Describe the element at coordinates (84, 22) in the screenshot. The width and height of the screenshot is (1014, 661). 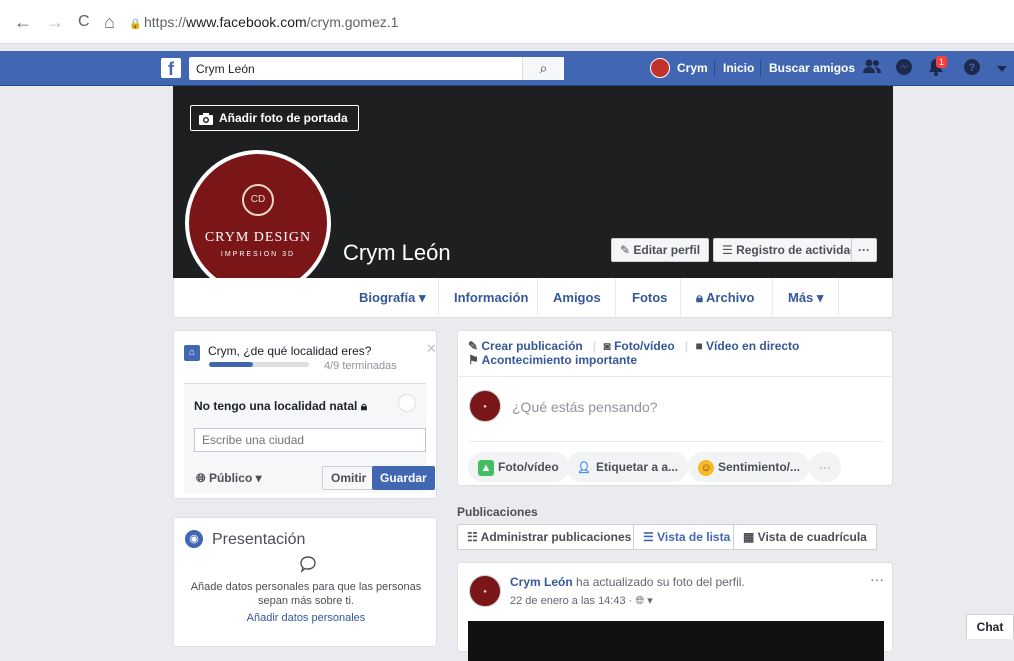
I see `reload-icon: C` at that location.